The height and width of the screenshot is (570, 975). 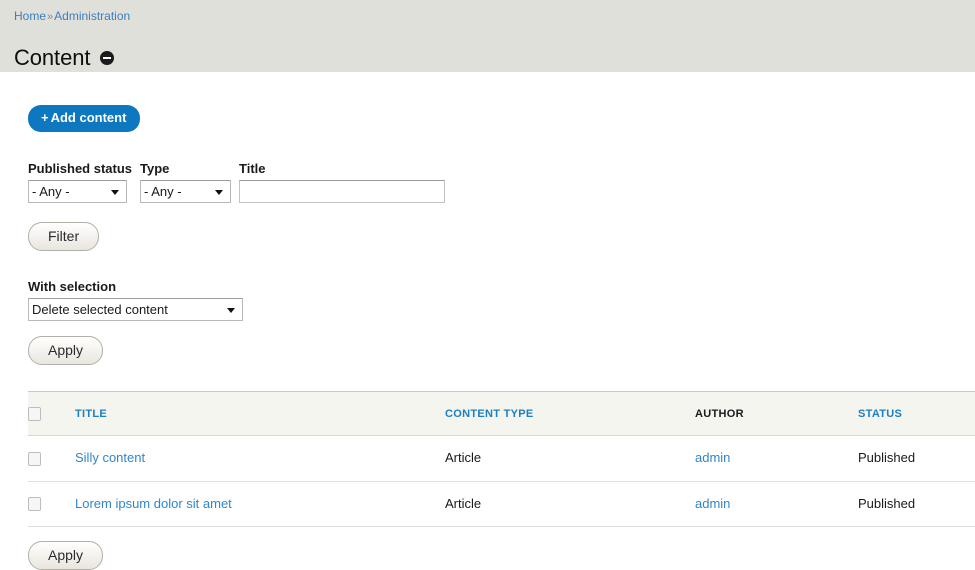 What do you see at coordinates (260, 504) in the screenshot?
I see `row-title-cell: Lorem ipsum dolor sit amet` at bounding box center [260, 504].